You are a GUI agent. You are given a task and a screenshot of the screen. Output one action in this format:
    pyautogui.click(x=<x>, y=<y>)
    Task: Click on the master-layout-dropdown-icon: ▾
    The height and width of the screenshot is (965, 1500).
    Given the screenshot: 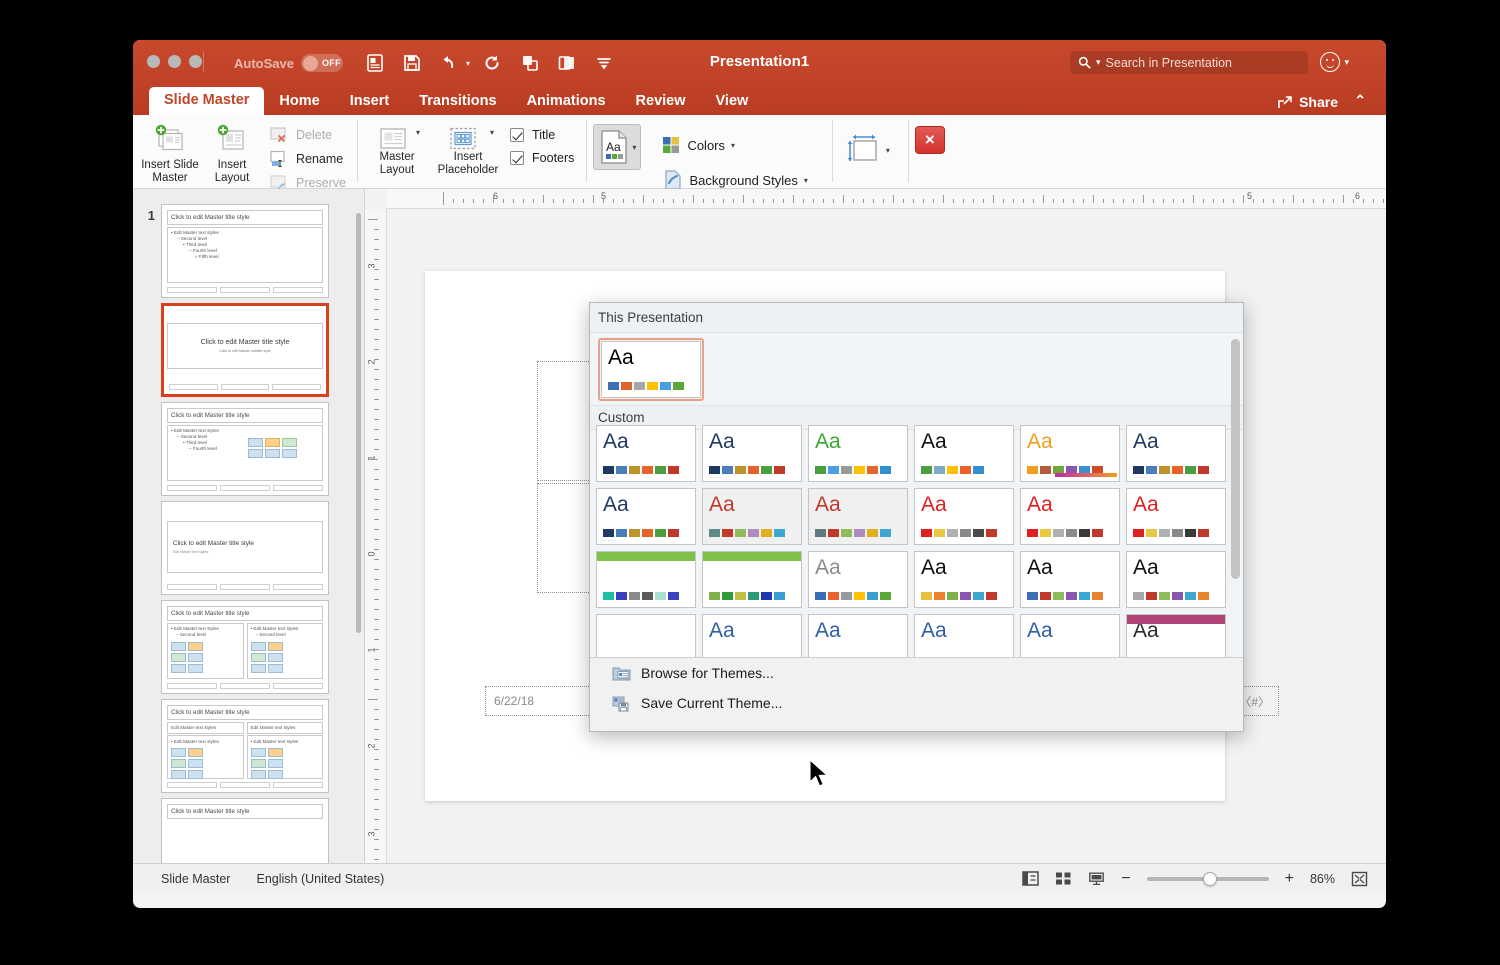 What is the action you would take?
    pyautogui.click(x=418, y=132)
    